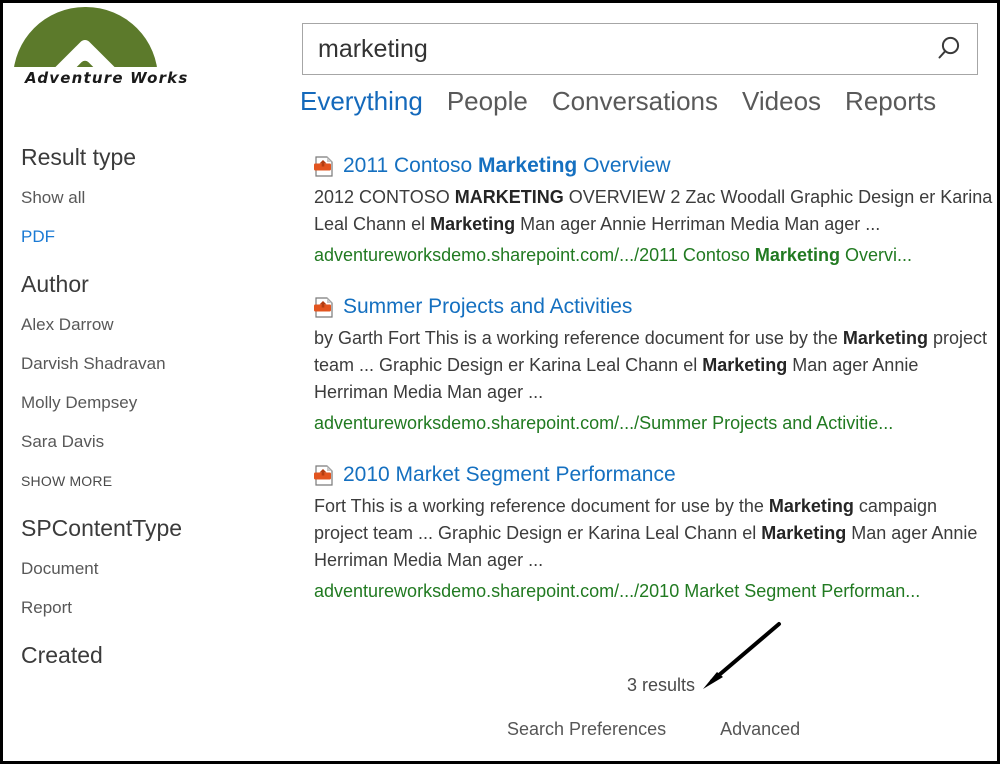  What do you see at coordinates (156, 237) in the screenshot?
I see `refiner-item-pdf: PDF` at bounding box center [156, 237].